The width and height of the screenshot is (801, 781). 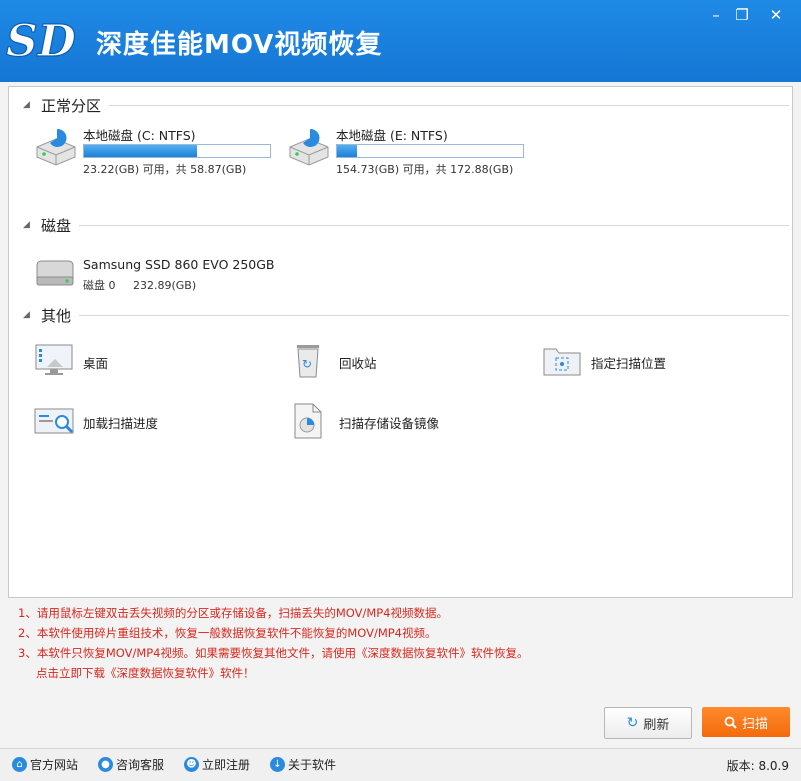 What do you see at coordinates (389, 361) in the screenshot?
I see `other-recycle-bin: ↻ 回收站` at bounding box center [389, 361].